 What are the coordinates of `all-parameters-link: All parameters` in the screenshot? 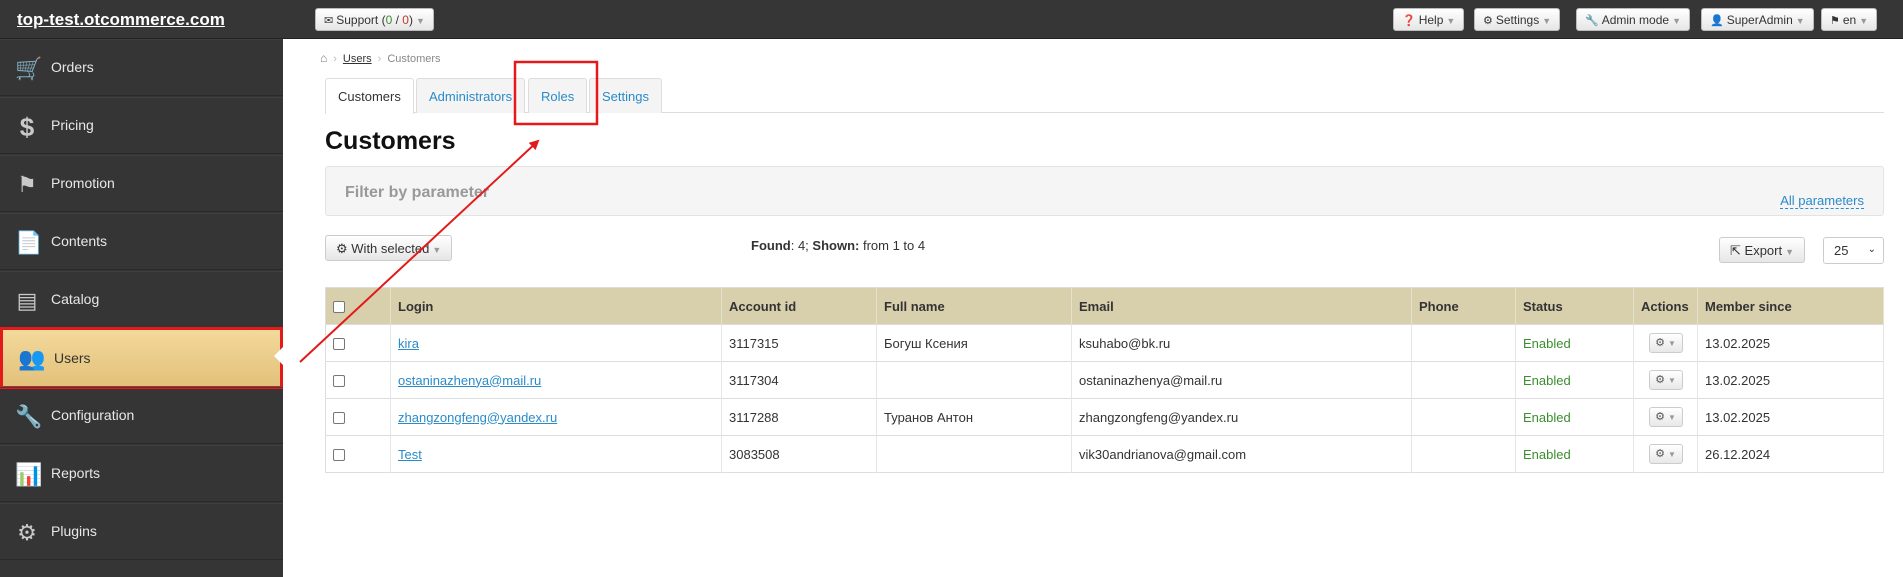 It's located at (1822, 201).